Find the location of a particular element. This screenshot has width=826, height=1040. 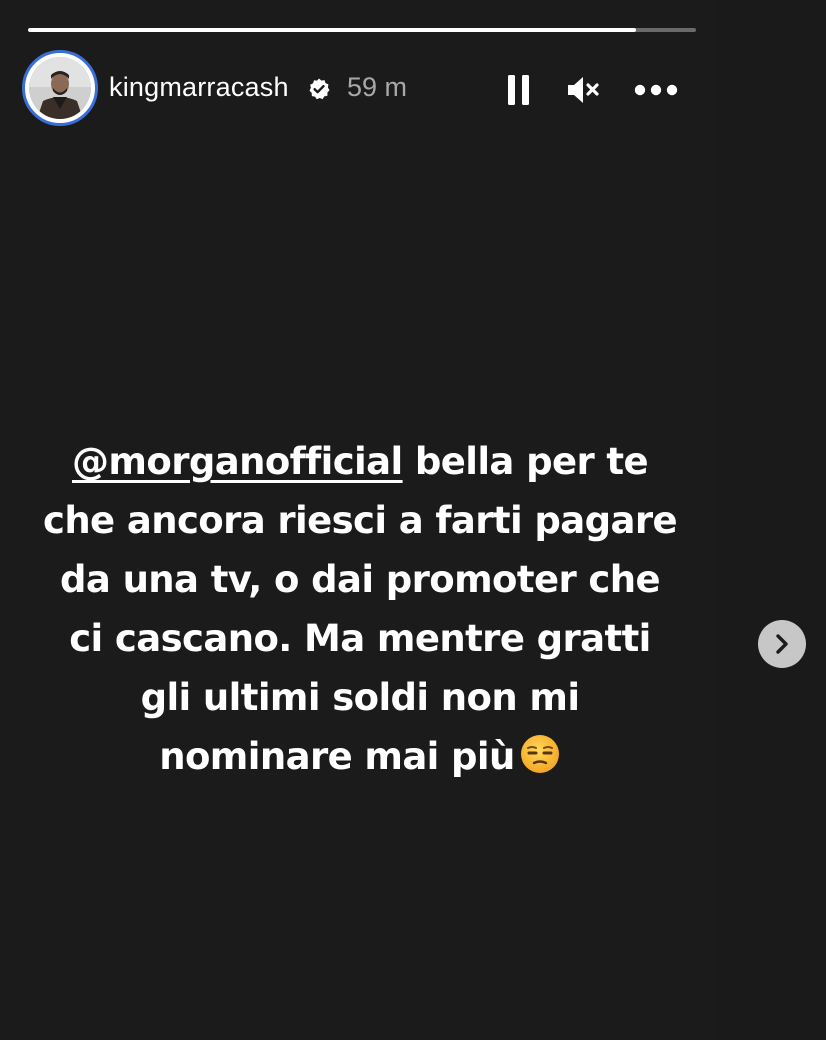

story-progress-bar is located at coordinates (362, 30).